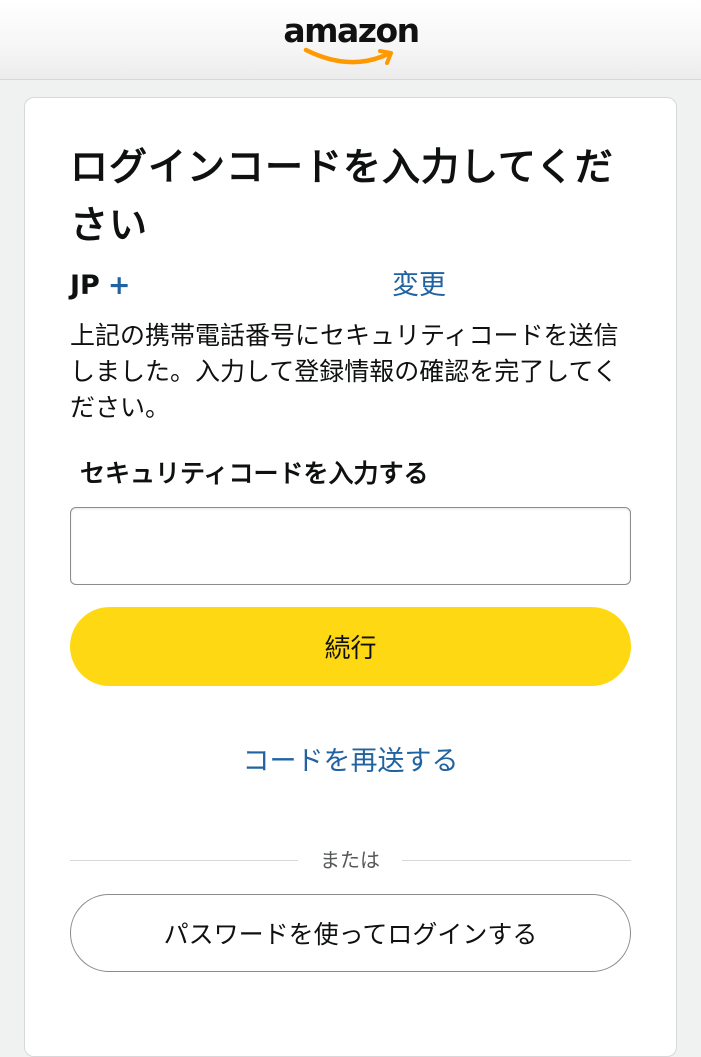 The height and width of the screenshot is (1057, 701). I want to click on phone-number-display: JP +, so click(100, 286).